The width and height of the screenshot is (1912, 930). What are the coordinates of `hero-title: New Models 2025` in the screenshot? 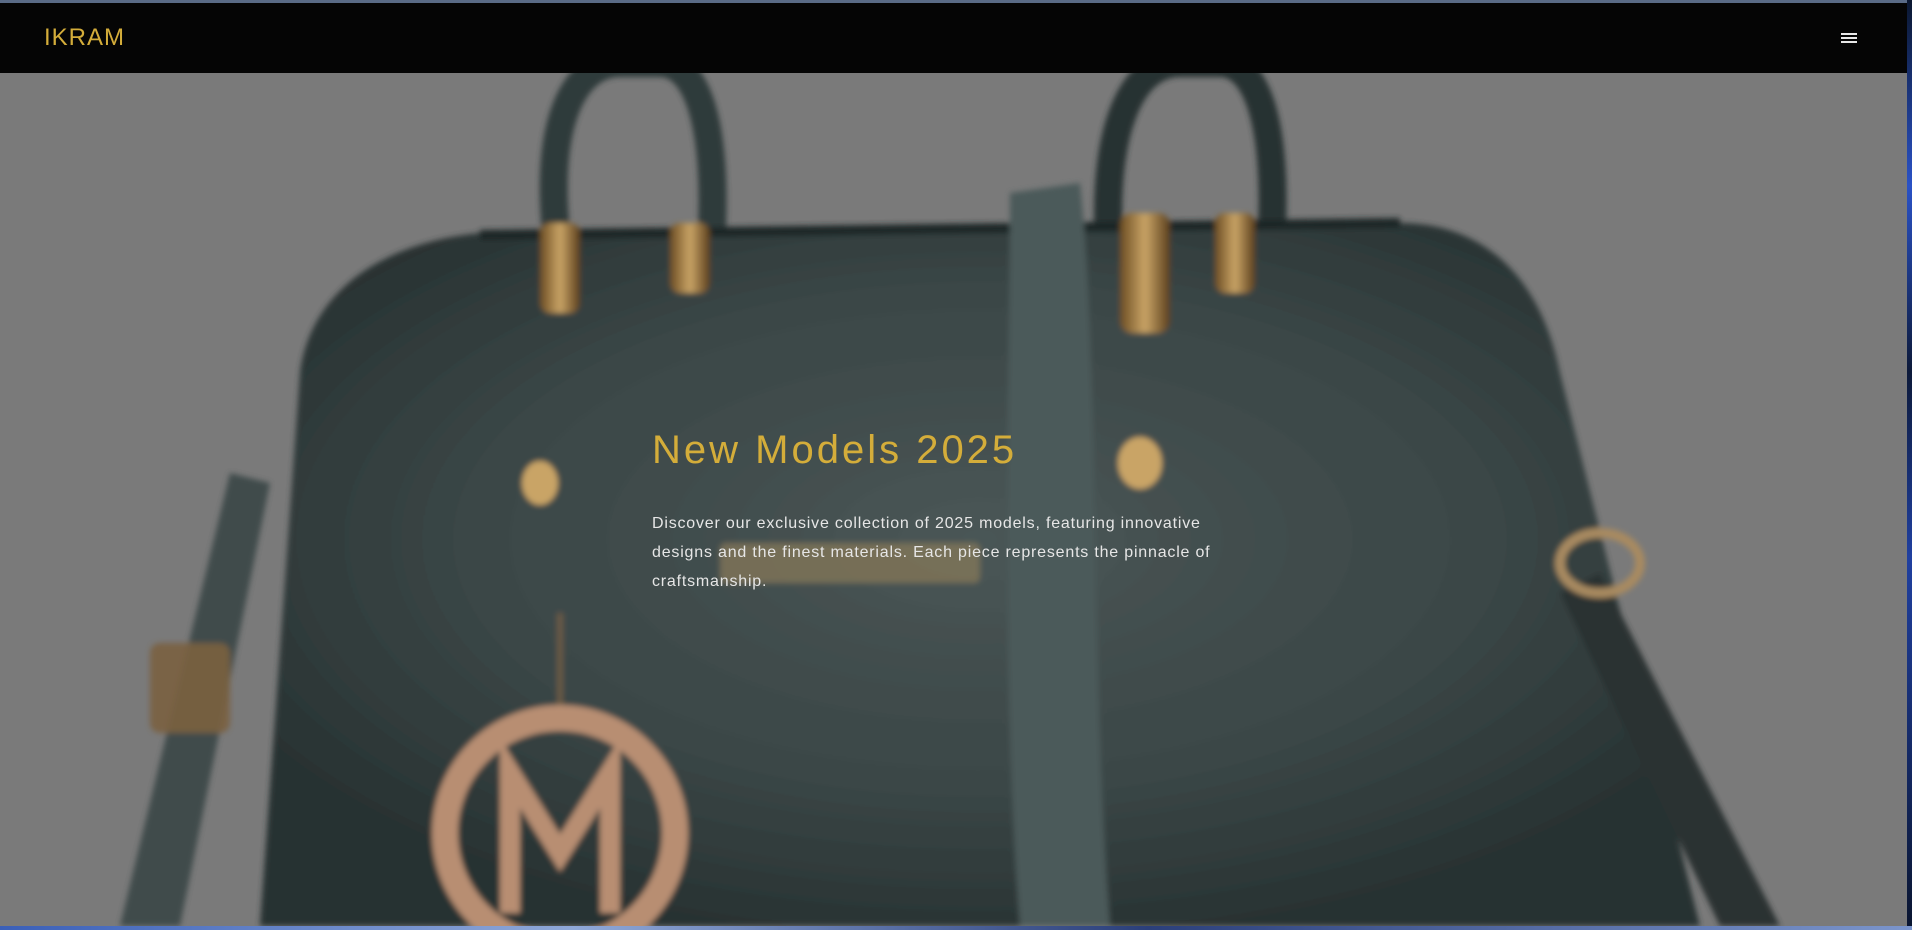 It's located at (835, 450).